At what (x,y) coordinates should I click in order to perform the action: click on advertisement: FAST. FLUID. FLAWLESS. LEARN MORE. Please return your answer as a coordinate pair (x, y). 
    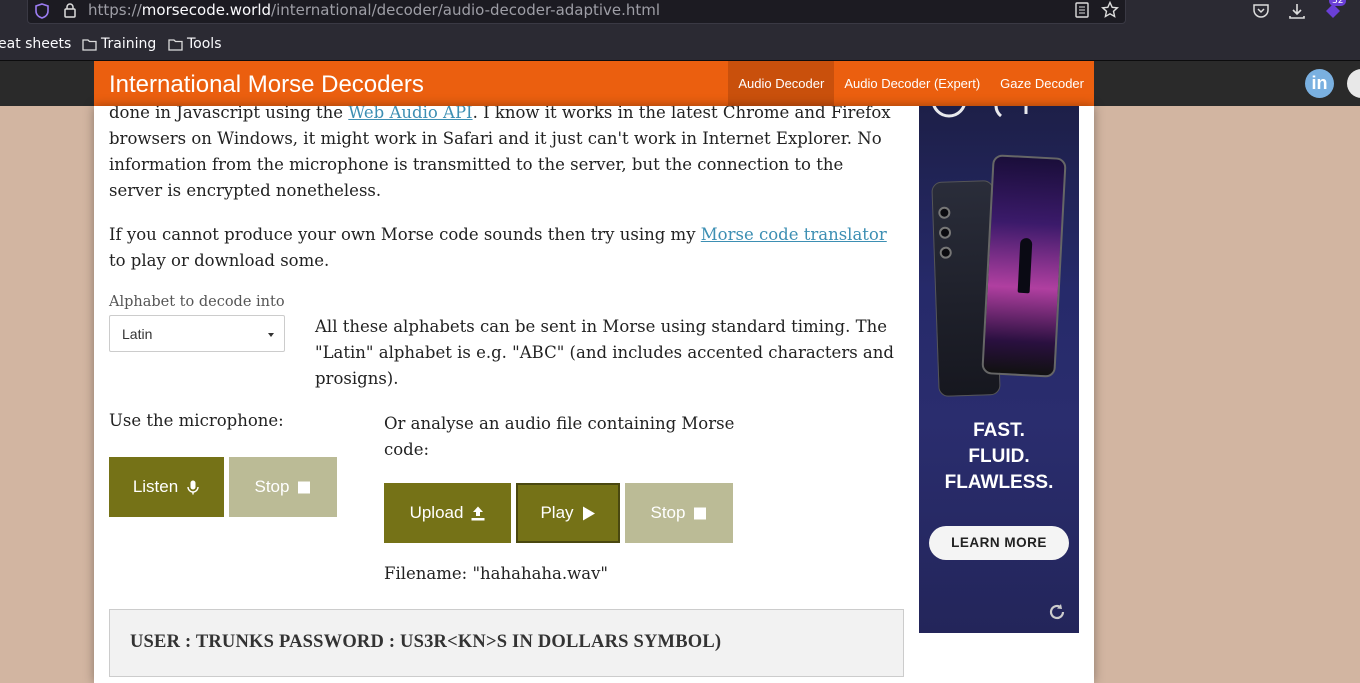
    Looking at the image, I should click on (999, 369).